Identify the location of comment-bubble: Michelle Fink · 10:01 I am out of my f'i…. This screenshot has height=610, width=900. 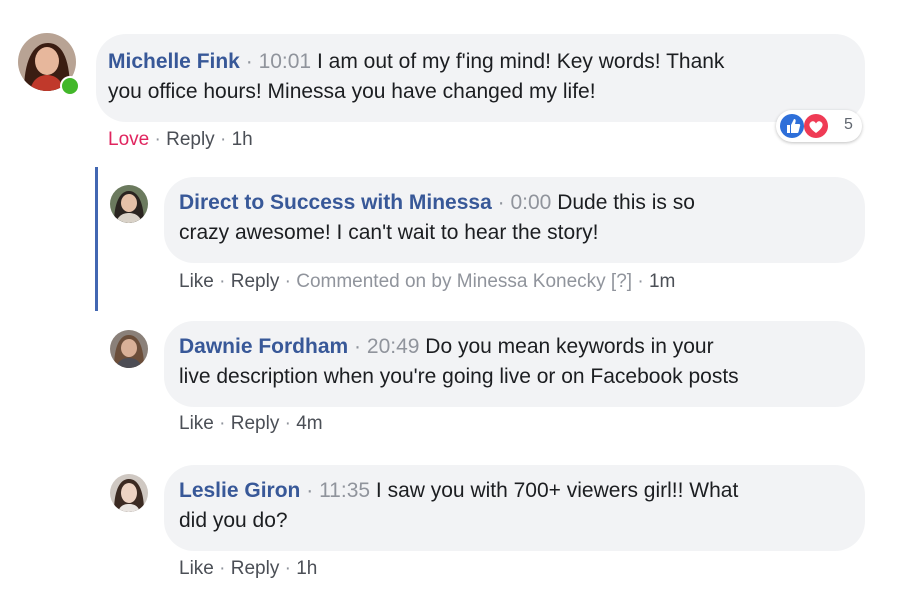
(480, 78).